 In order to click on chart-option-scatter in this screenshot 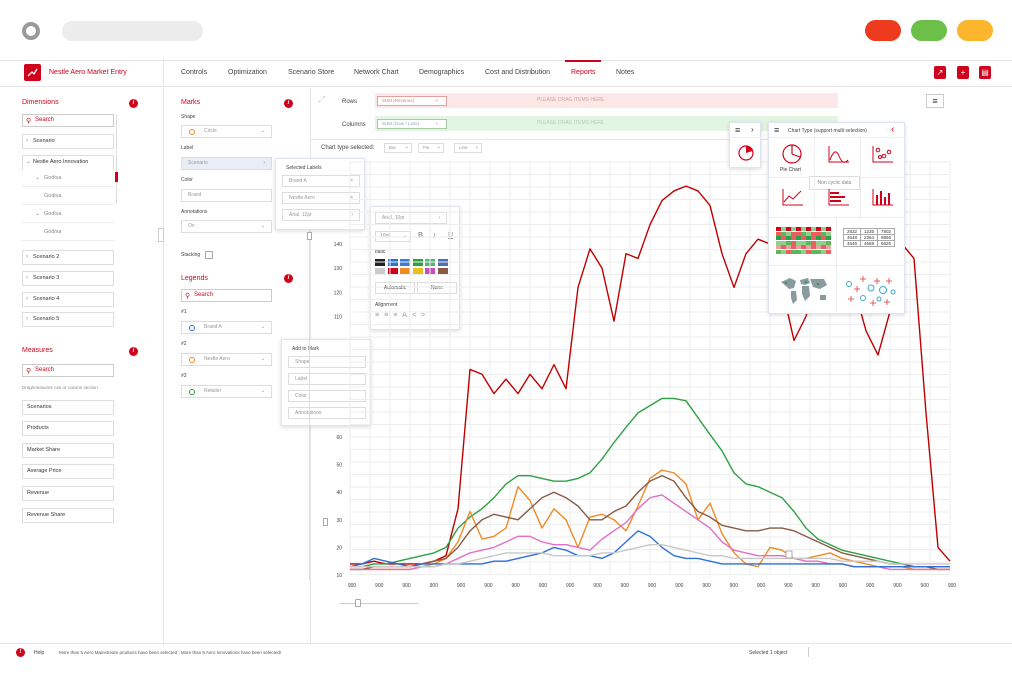, I will do `click(883, 158)`.